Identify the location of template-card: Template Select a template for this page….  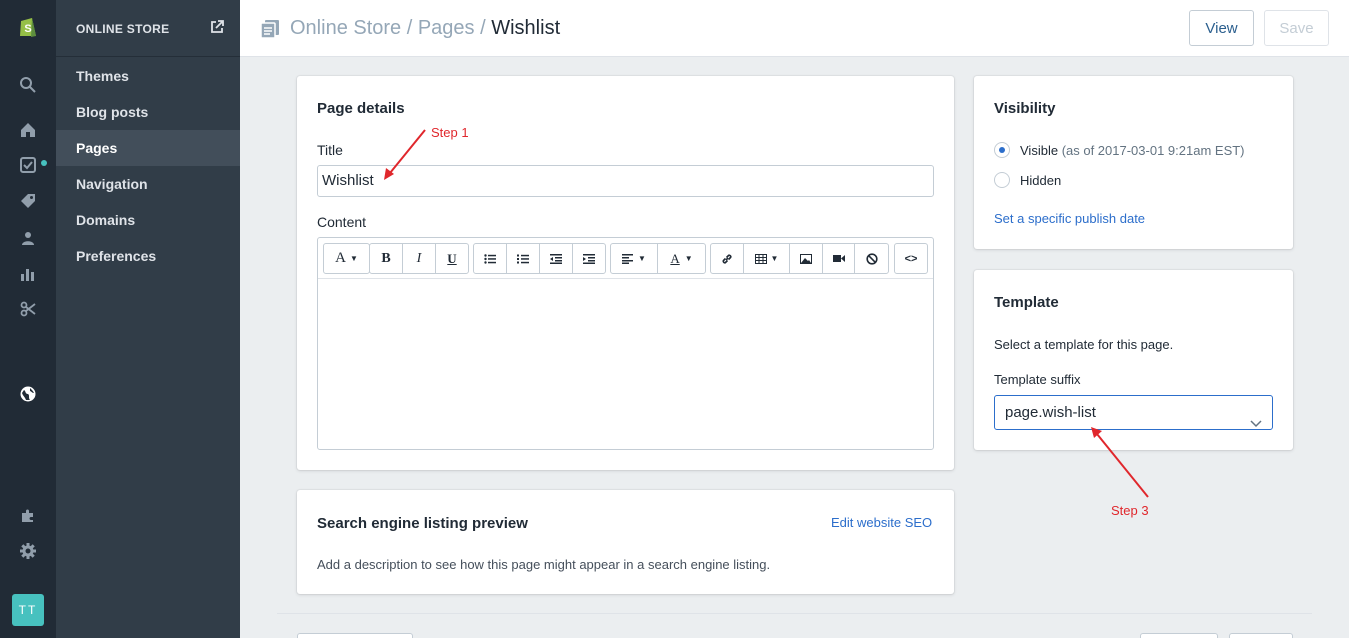
(1133, 360).